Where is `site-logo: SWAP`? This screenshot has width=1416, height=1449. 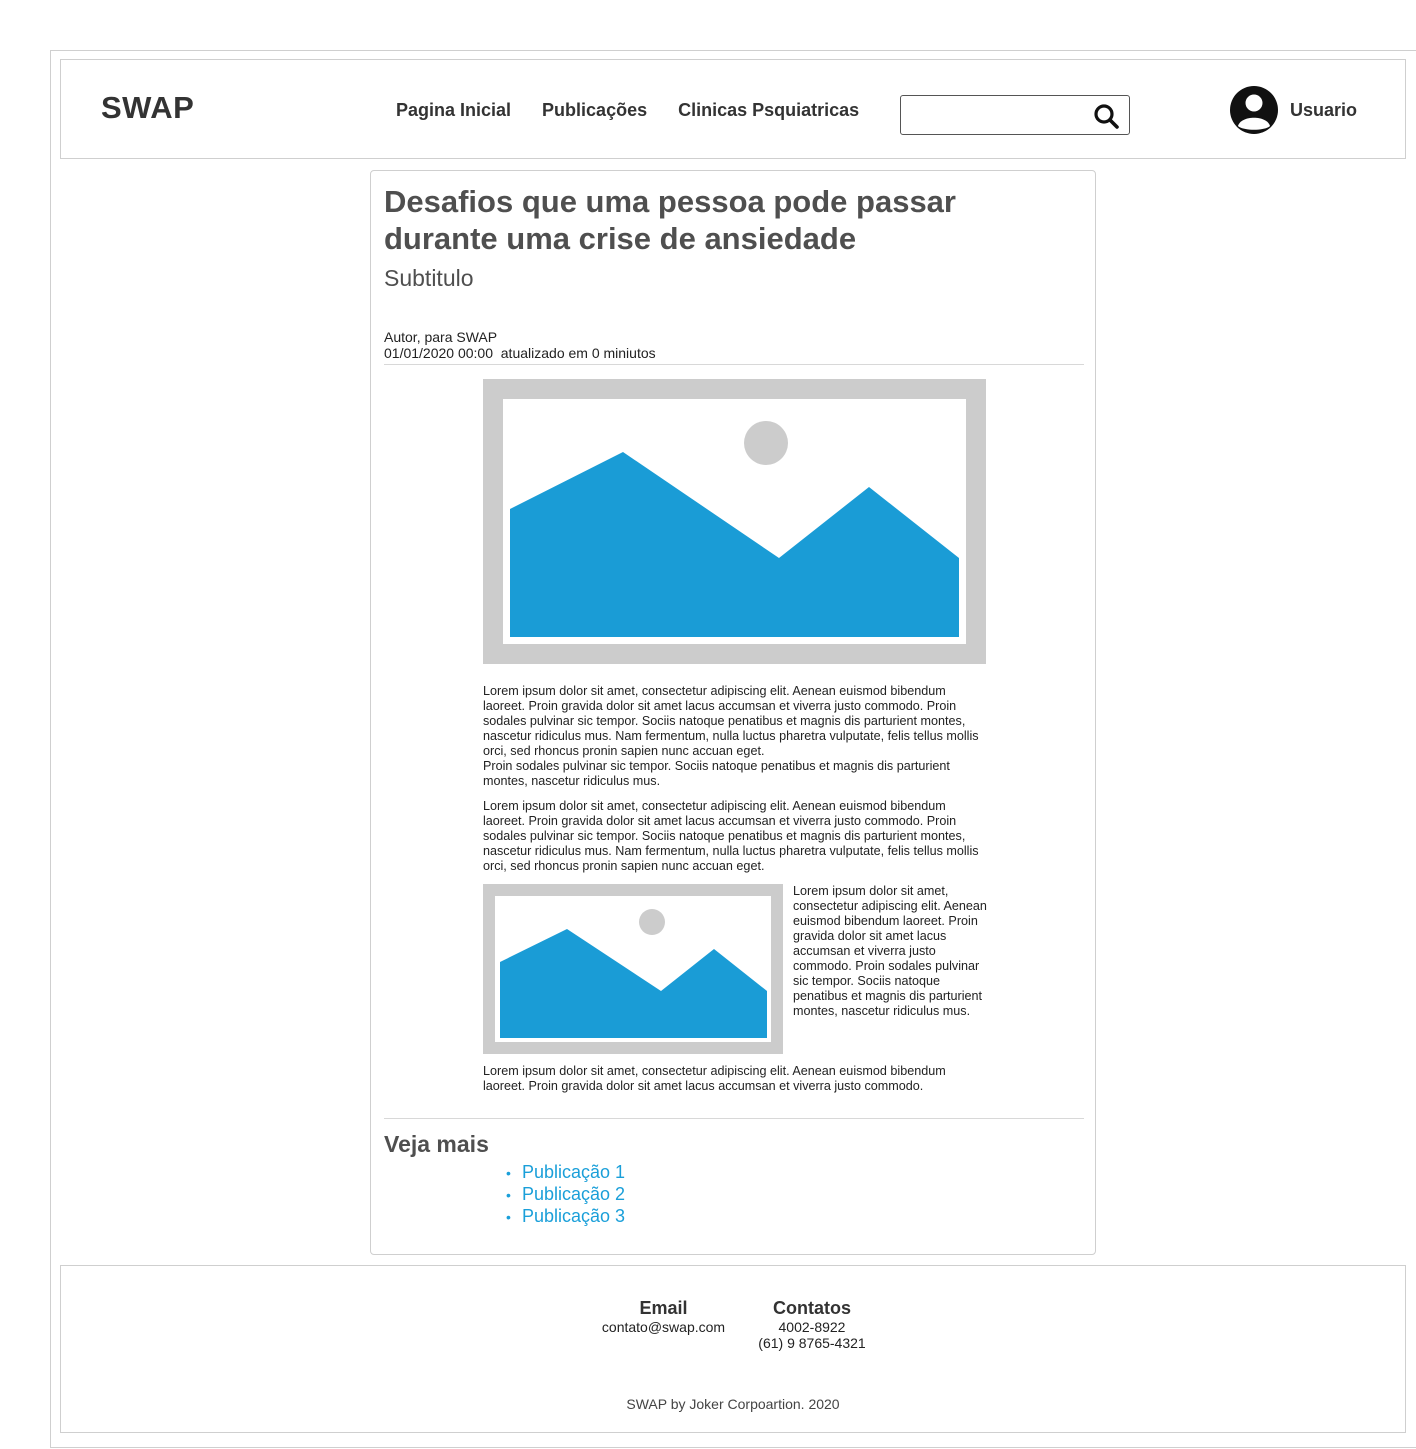 site-logo: SWAP is located at coordinates (147, 108).